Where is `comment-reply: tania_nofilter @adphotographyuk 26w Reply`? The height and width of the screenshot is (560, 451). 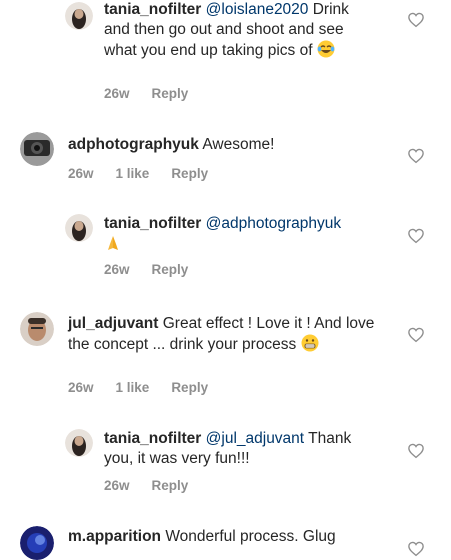 comment-reply: tania_nofilter @adphotographyuk 26w Reply is located at coordinates (225, 247).